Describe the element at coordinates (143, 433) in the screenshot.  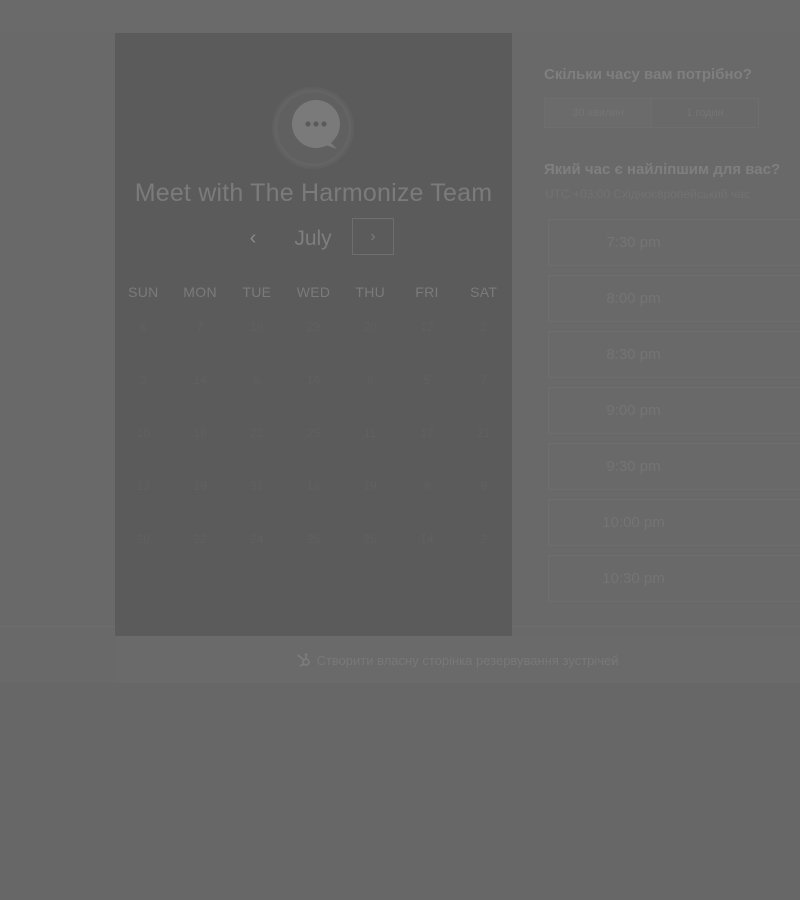
I see `calendar-day: 10` at that location.